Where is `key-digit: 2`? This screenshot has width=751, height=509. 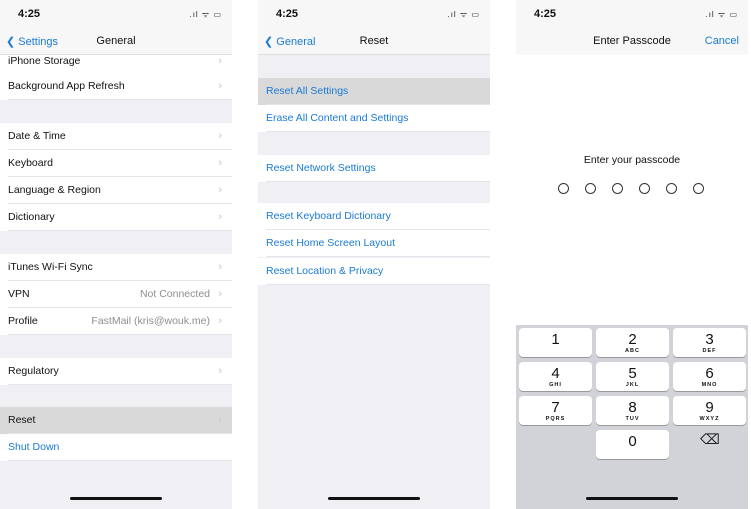
key-digit: 2 is located at coordinates (632, 339).